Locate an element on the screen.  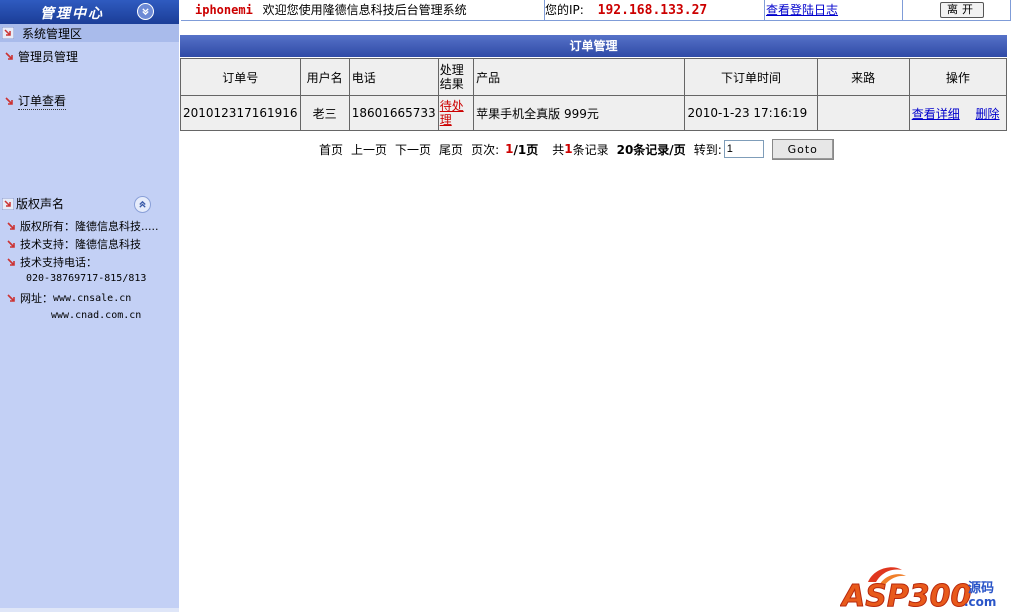
username: iphonemi is located at coordinates (224, 10).